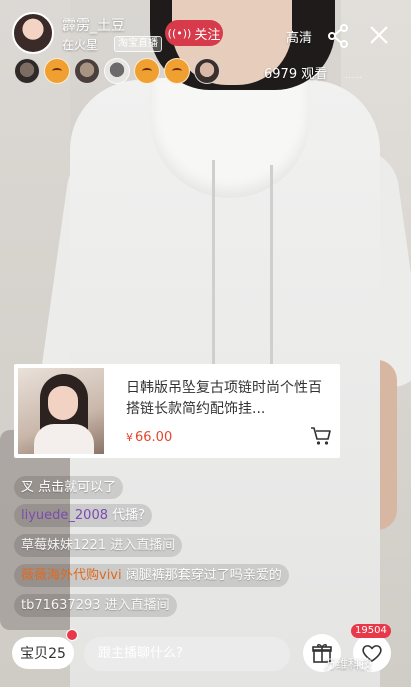  I want to click on product-image, so click(61, 411).